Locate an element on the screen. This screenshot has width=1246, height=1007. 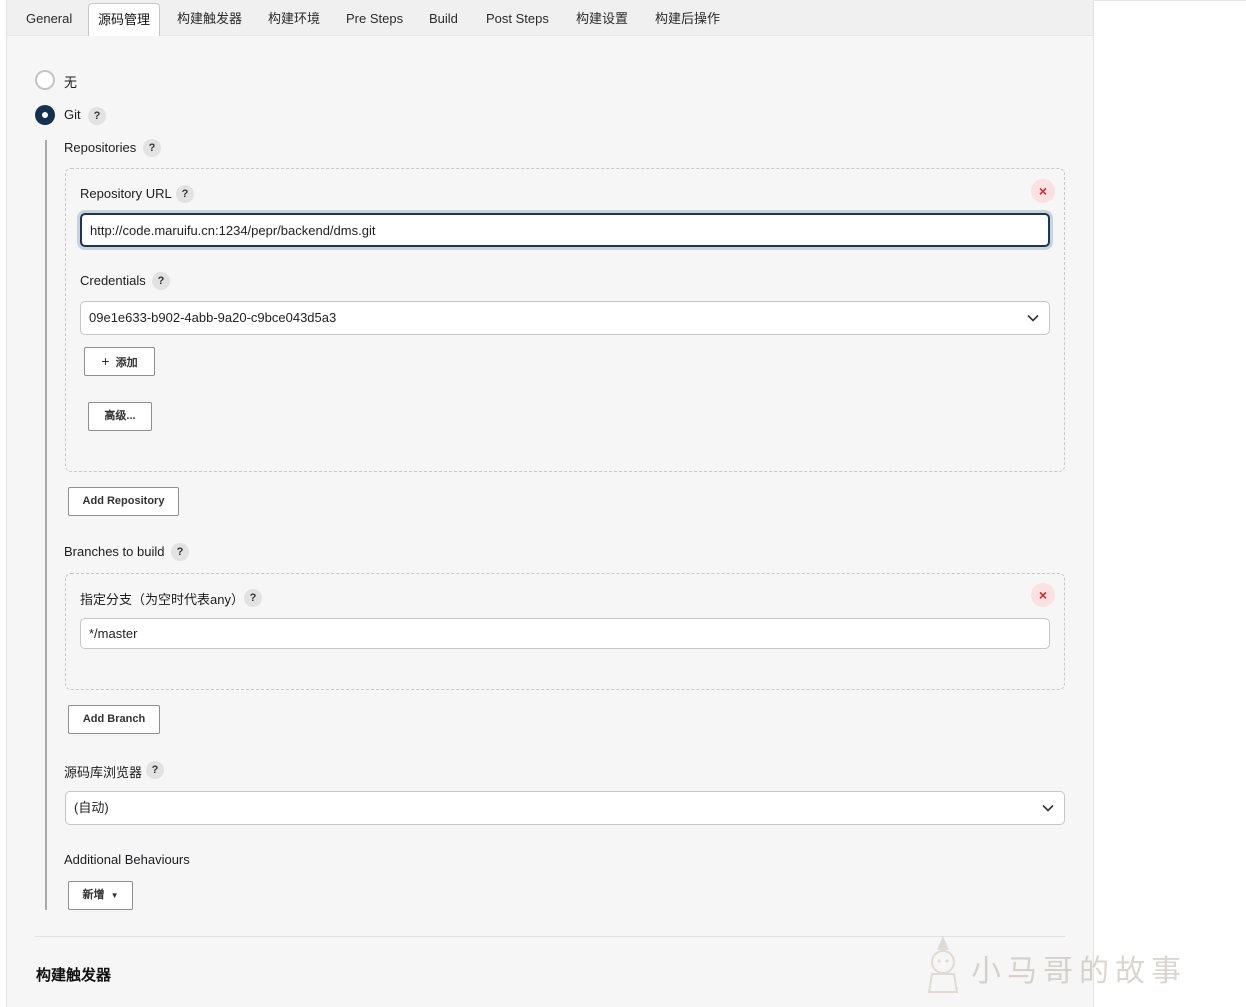
watermark-text: 小马哥的故事 is located at coordinates (1079, 971).